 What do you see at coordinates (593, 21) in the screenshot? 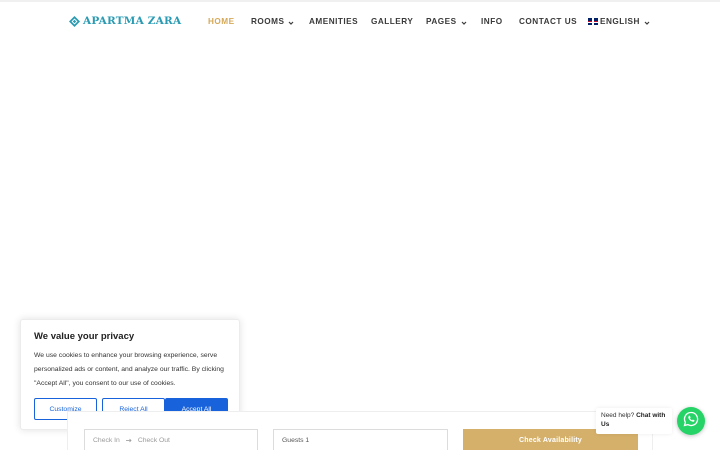
I see `uk-flag-icon` at bounding box center [593, 21].